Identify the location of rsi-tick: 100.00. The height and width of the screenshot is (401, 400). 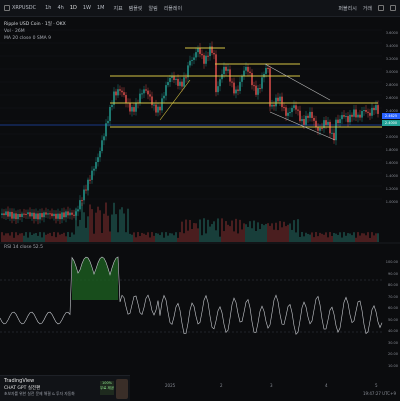
(391, 262).